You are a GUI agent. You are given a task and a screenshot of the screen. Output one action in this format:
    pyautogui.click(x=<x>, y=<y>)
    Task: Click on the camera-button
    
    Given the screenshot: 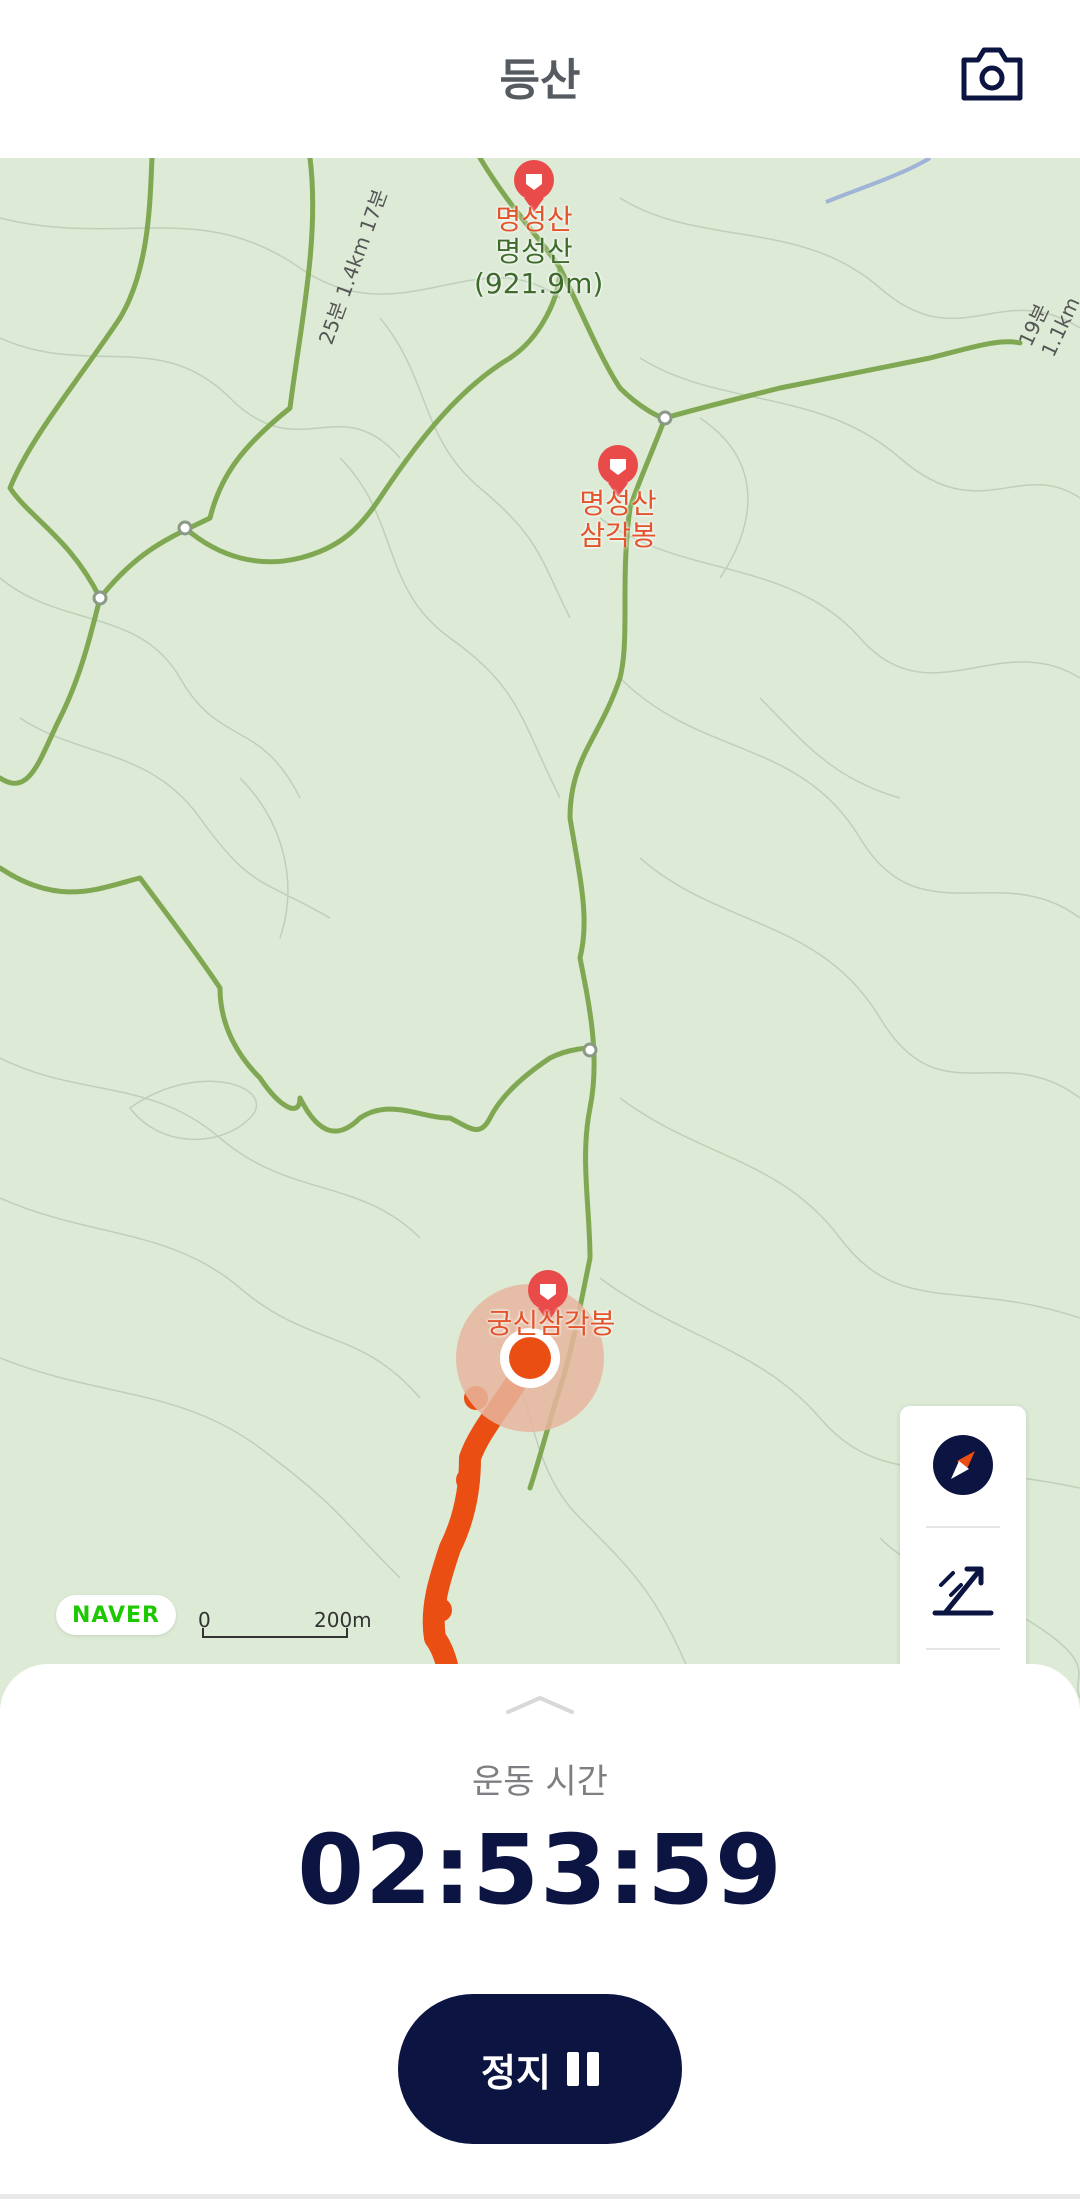 What is the action you would take?
    pyautogui.click(x=1000, y=80)
    